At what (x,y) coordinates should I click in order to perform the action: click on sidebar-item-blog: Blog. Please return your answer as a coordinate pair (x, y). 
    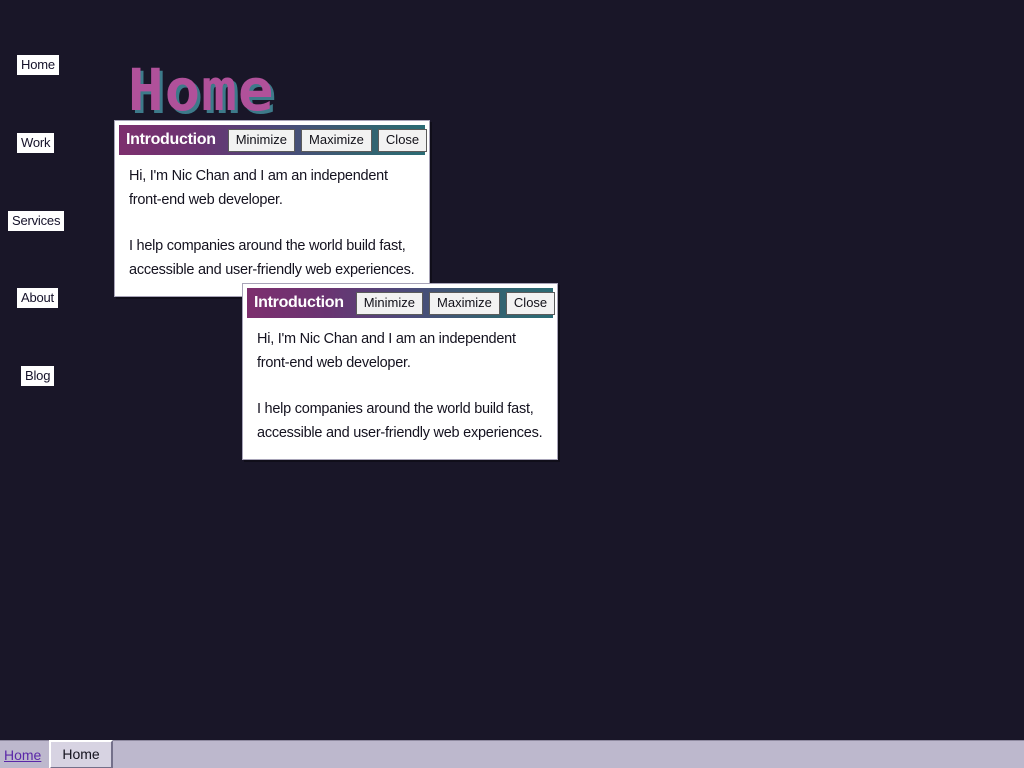
    Looking at the image, I should click on (38, 376).